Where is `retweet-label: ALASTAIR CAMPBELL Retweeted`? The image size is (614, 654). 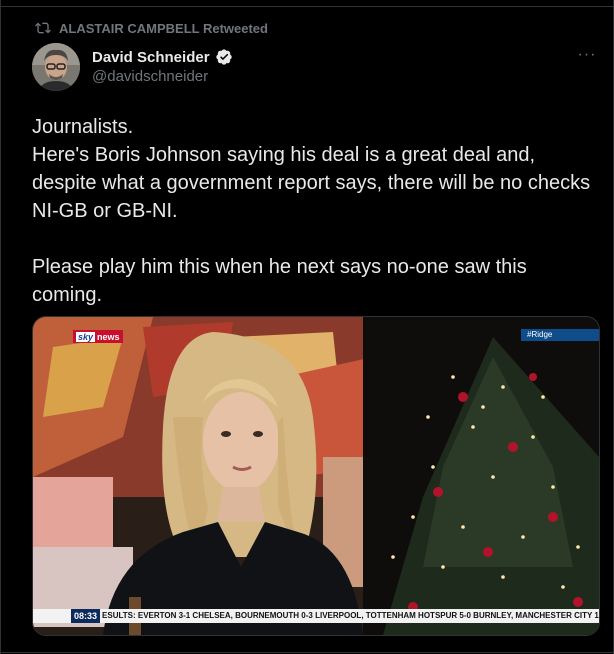 retweet-label: ALASTAIR CAMPBELL Retweeted is located at coordinates (163, 28).